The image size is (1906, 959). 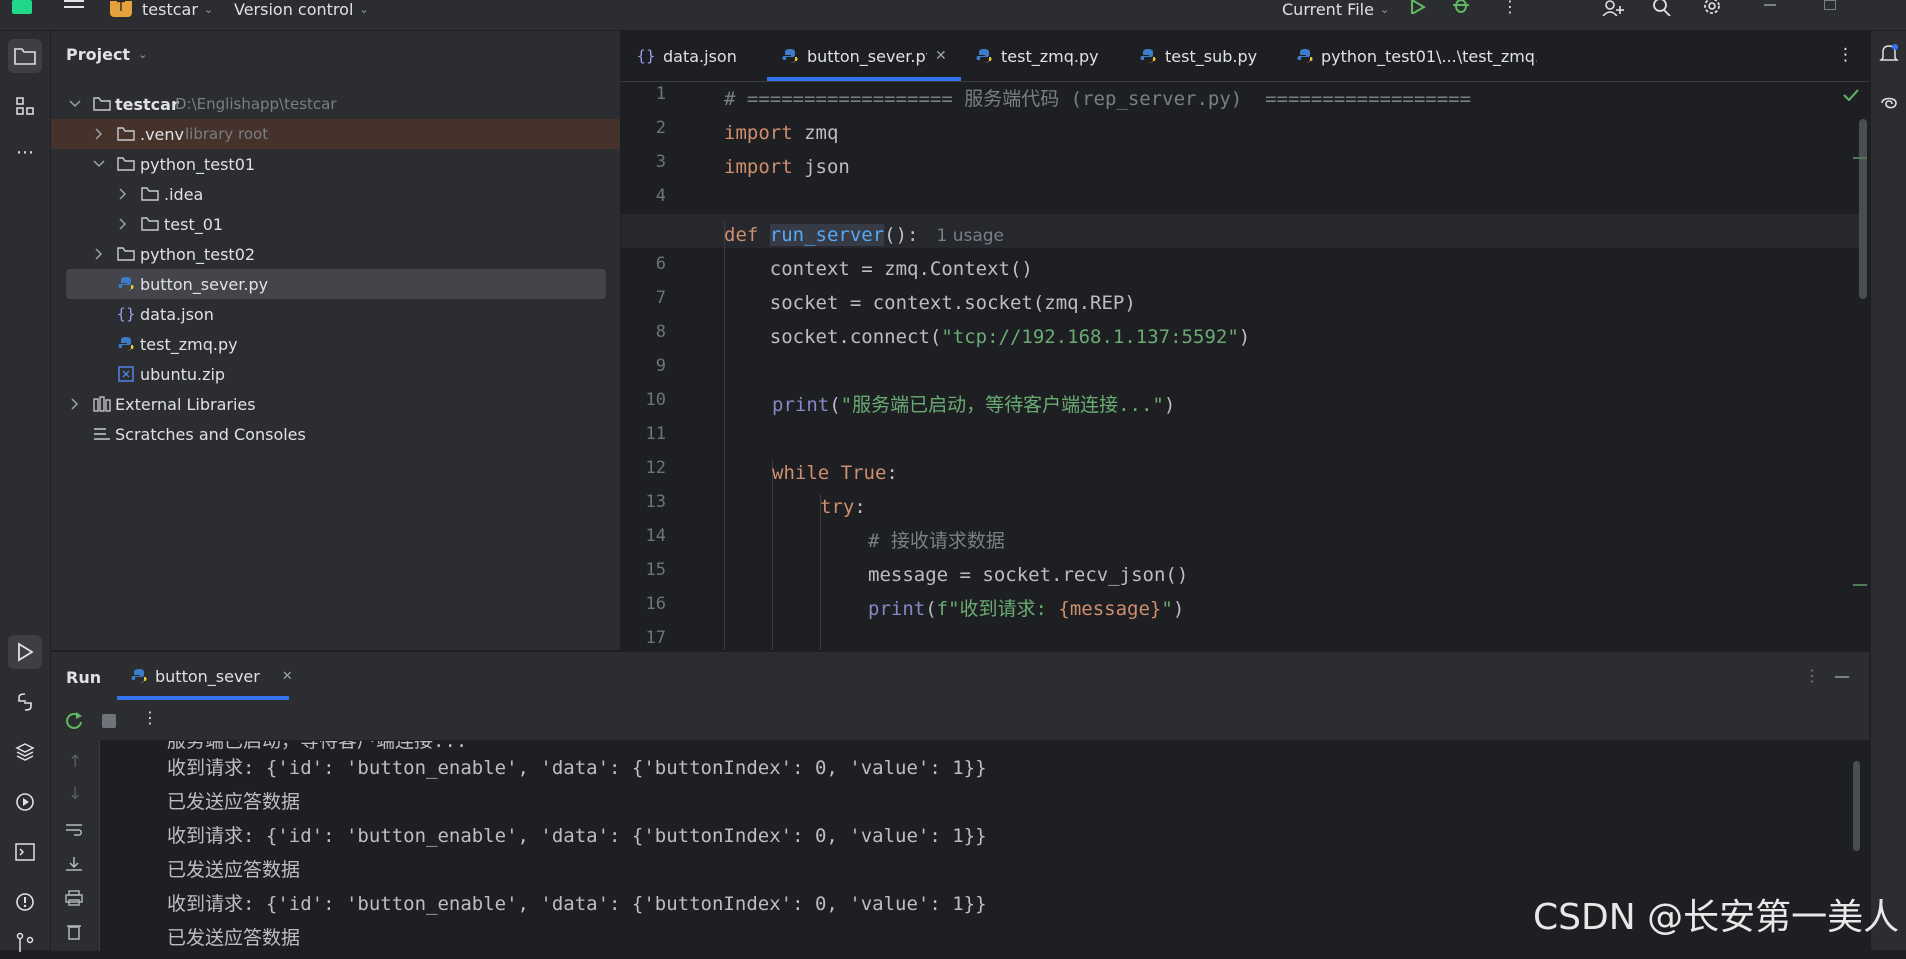 What do you see at coordinates (25, 752) in the screenshot?
I see `python-packages-icon` at bounding box center [25, 752].